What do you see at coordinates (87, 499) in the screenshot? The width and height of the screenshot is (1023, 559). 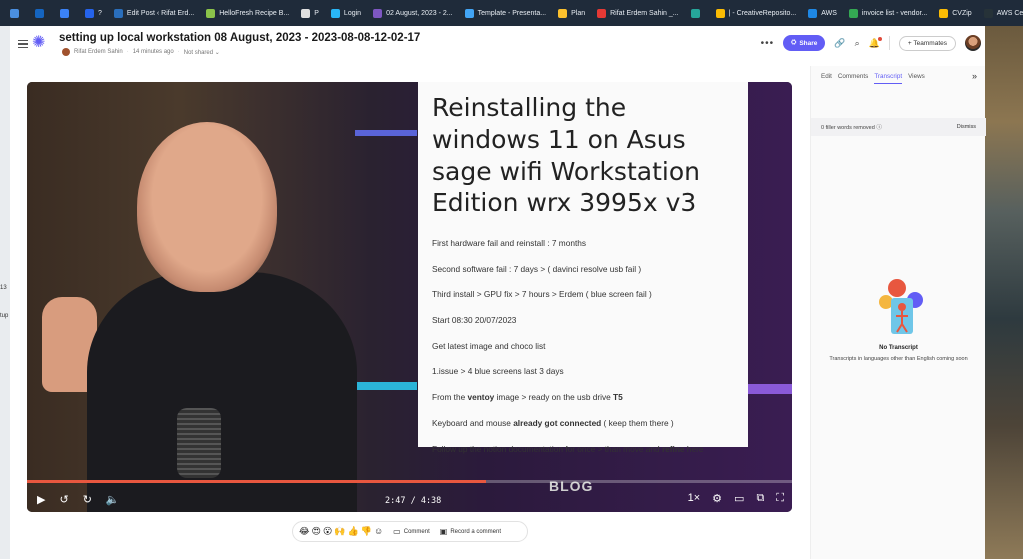 I see `forward-5s-icon: ↻` at bounding box center [87, 499].